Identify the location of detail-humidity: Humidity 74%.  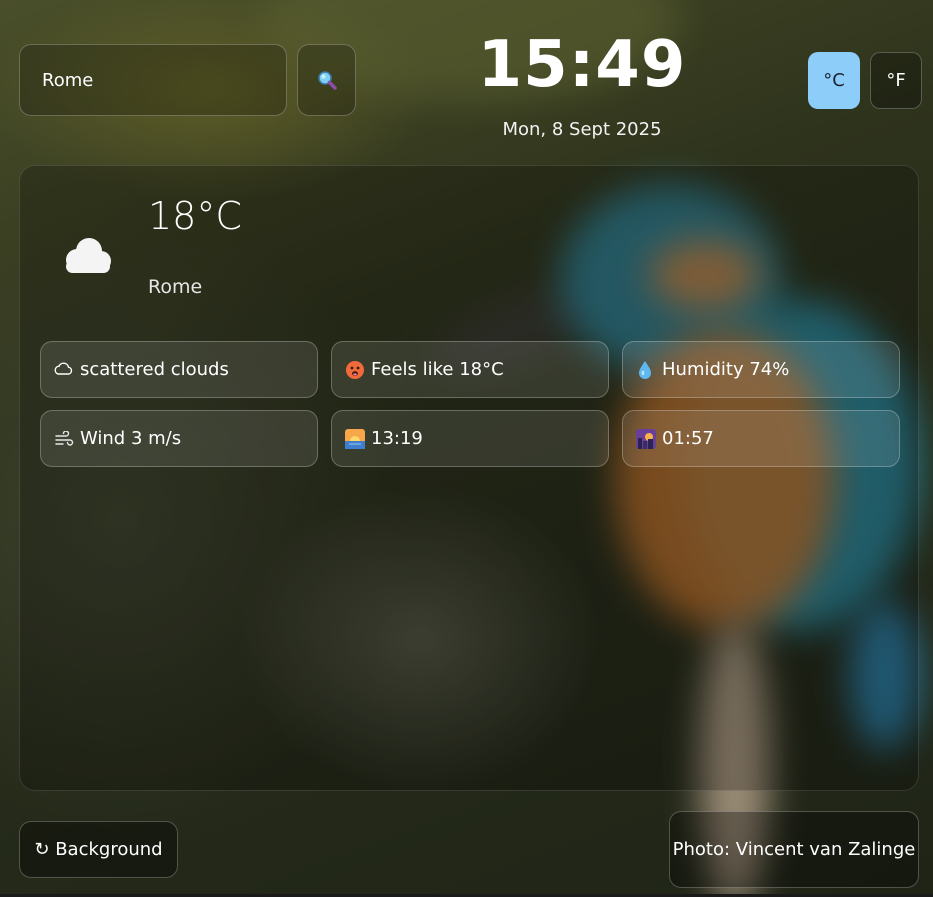
(761, 369).